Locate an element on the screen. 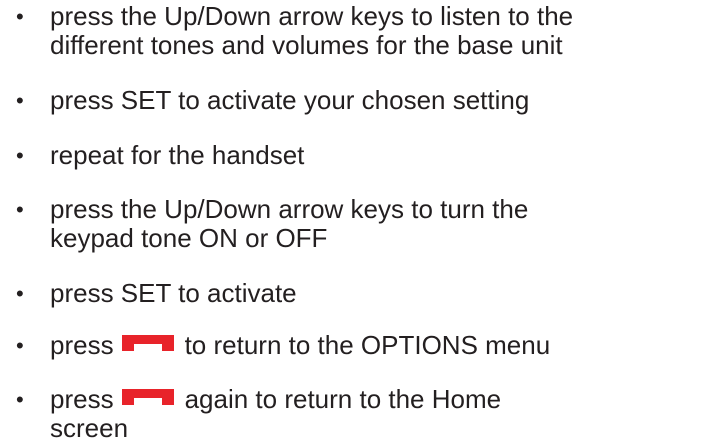 The height and width of the screenshot is (444, 710). item-text-line: repeat for the handset is located at coordinates (177, 155).